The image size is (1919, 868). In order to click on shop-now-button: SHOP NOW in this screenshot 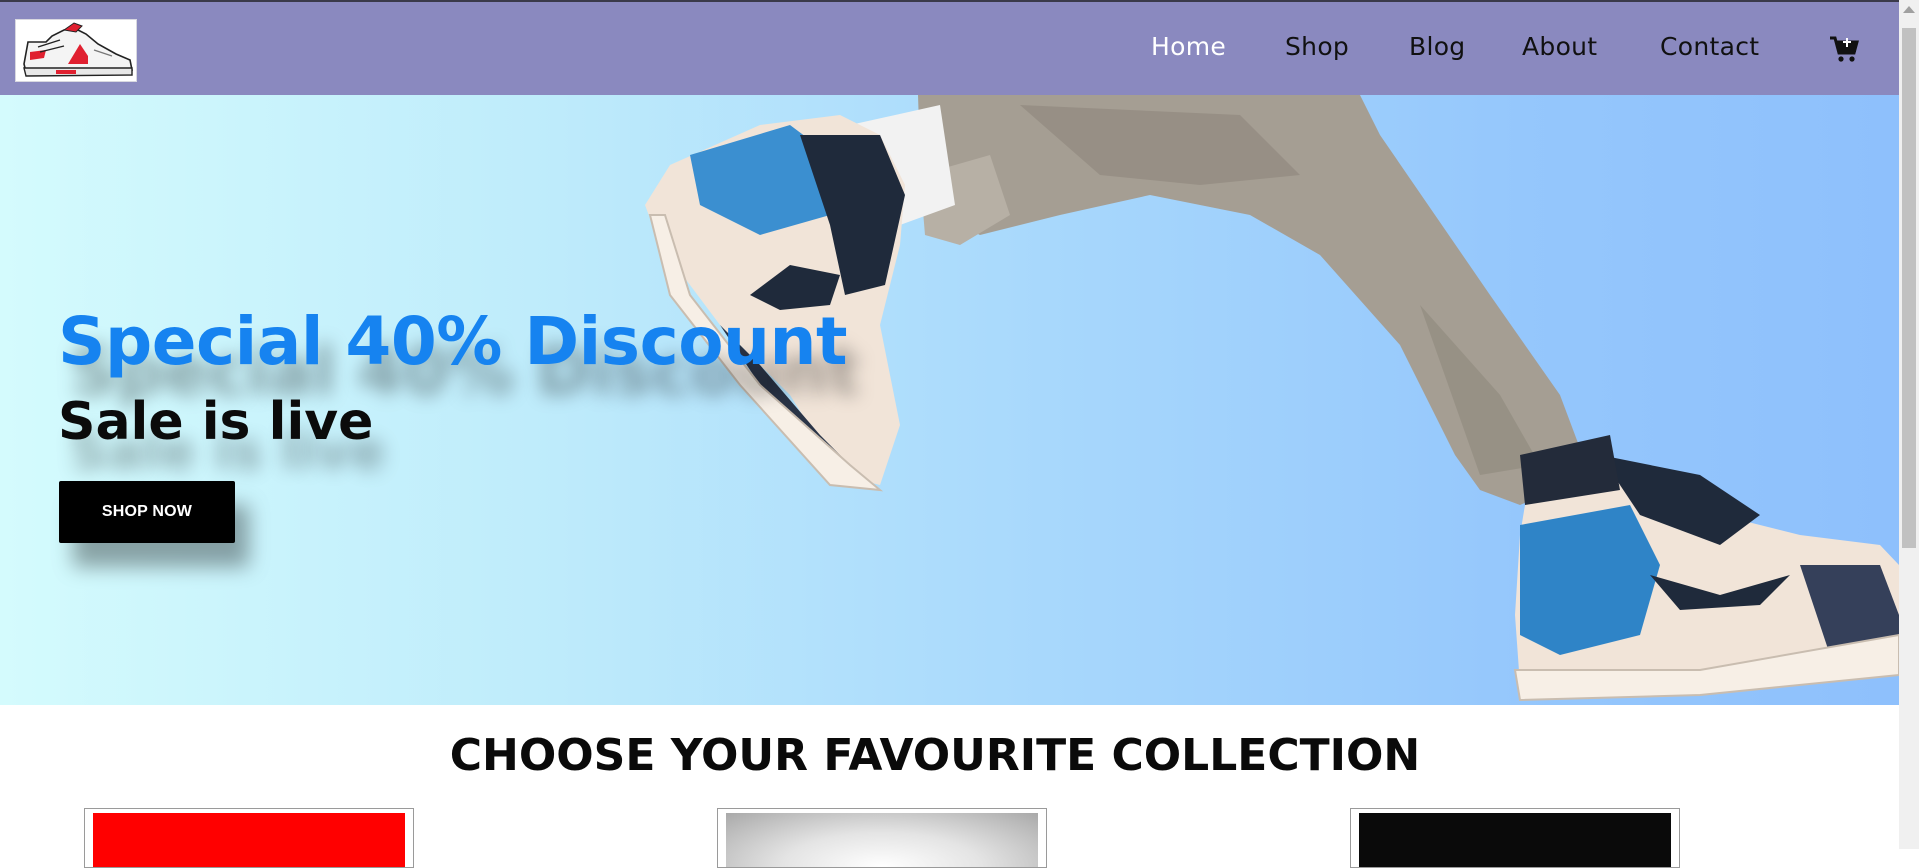, I will do `click(147, 512)`.